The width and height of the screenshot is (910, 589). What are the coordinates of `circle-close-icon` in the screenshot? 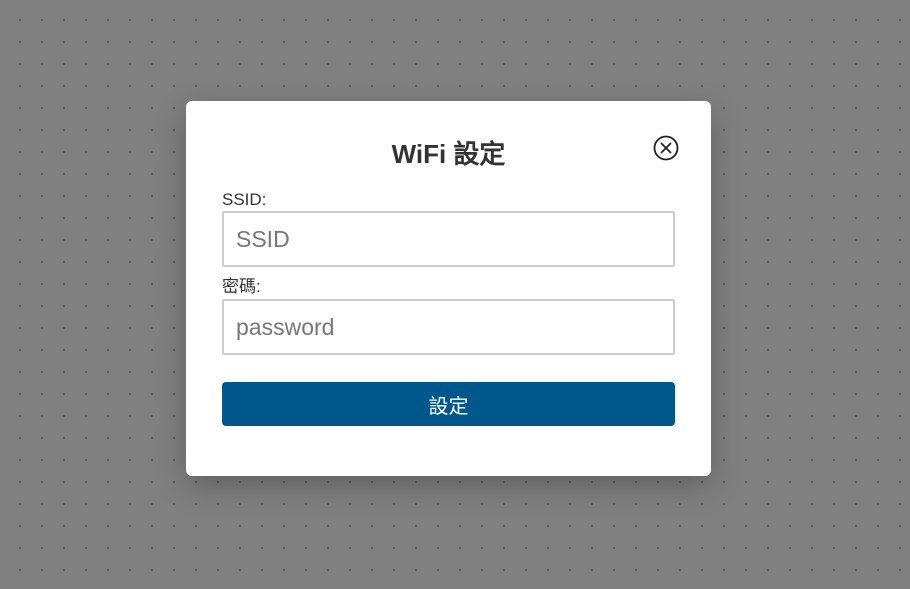 It's located at (666, 148).